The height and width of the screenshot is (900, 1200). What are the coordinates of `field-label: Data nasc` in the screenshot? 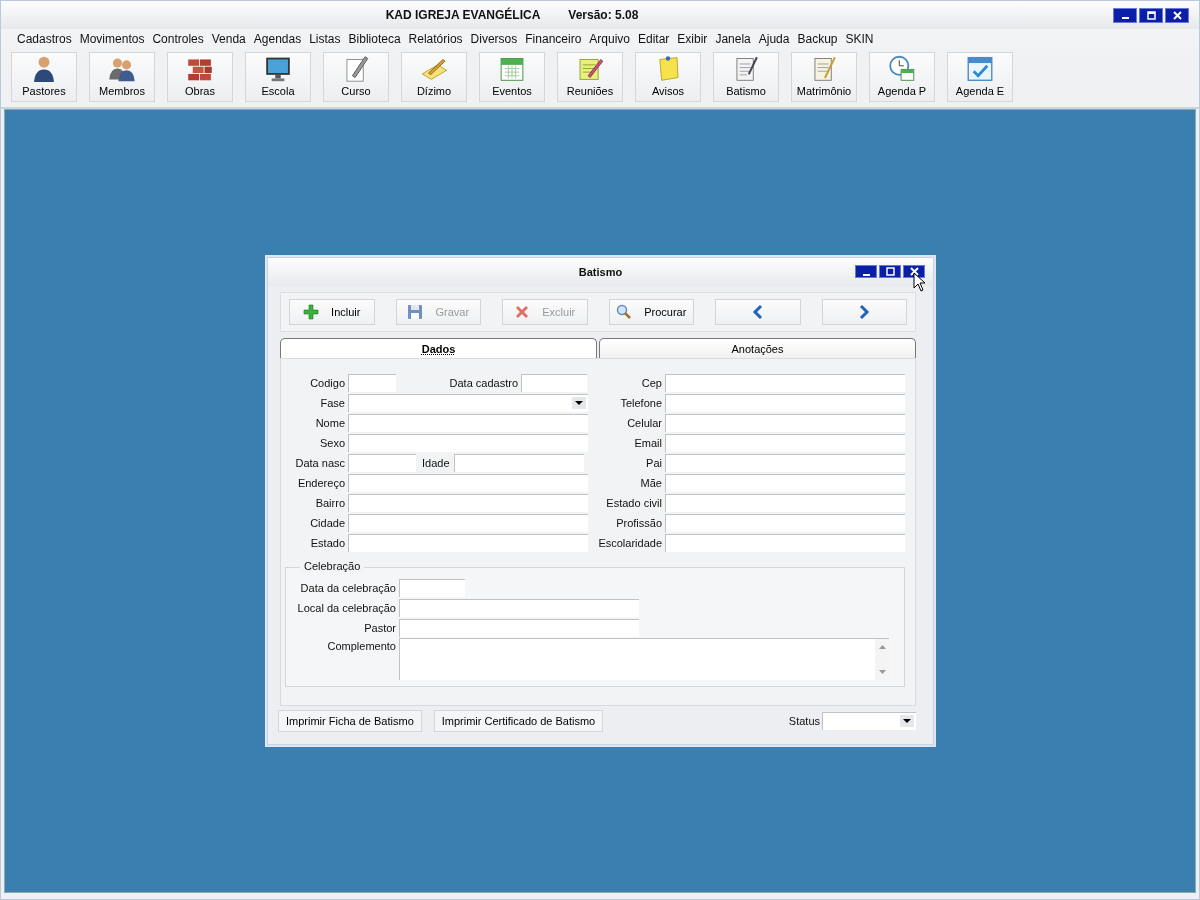 It's located at (320, 463).